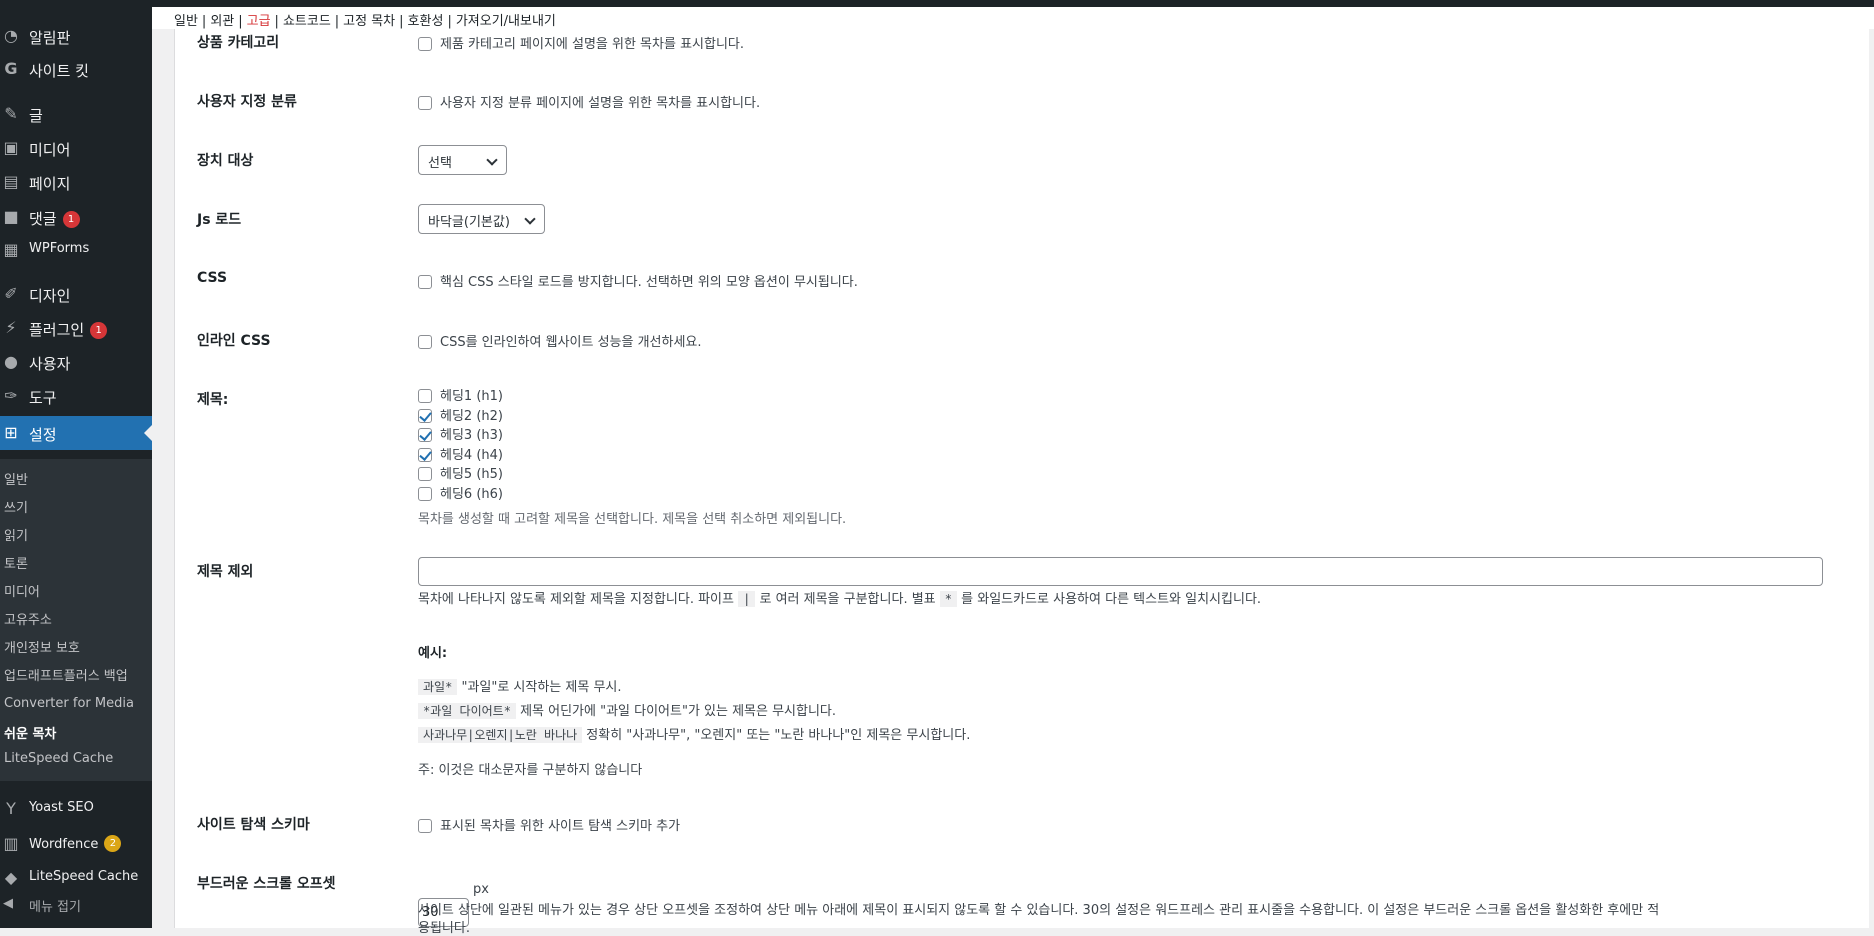 Image resolution: width=1874 pixels, height=936 pixels. I want to click on css-checkbox, so click(425, 282).